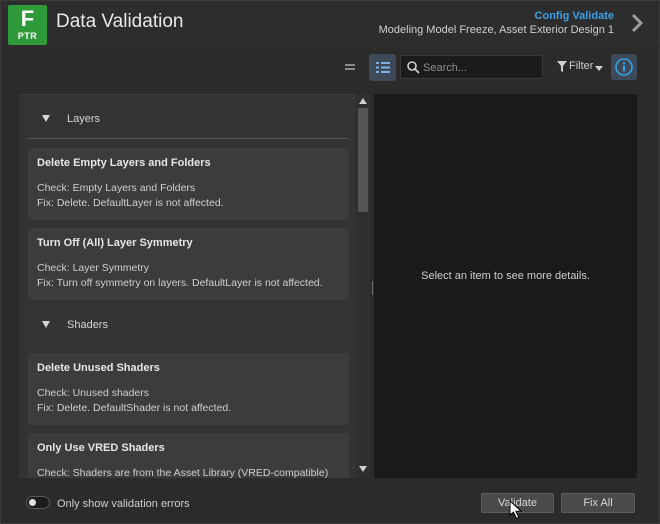  Describe the element at coordinates (87, 325) in the screenshot. I see `group-title: Shaders` at that location.